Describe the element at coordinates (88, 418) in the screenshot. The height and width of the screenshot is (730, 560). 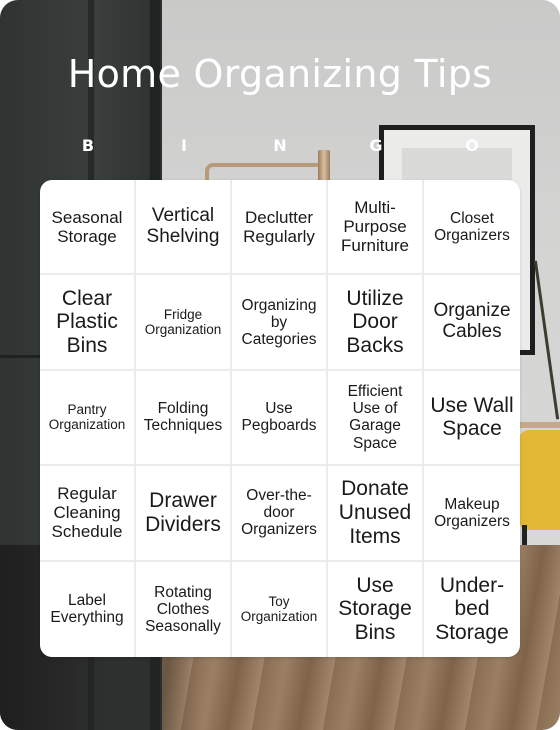
I see `bingo-cell: Pantry Organization` at that location.